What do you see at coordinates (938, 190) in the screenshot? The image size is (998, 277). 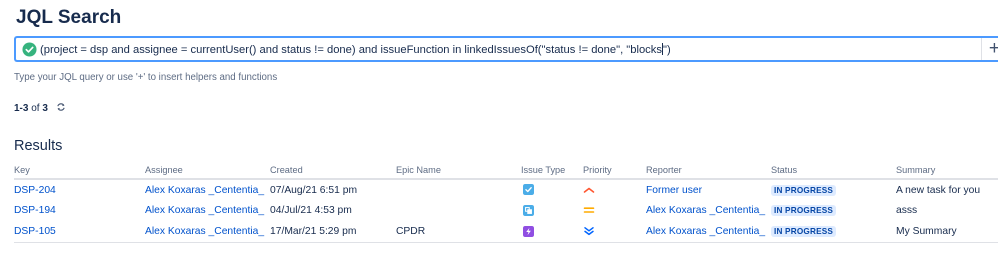 I see `summary-text: A new task for you` at bounding box center [938, 190].